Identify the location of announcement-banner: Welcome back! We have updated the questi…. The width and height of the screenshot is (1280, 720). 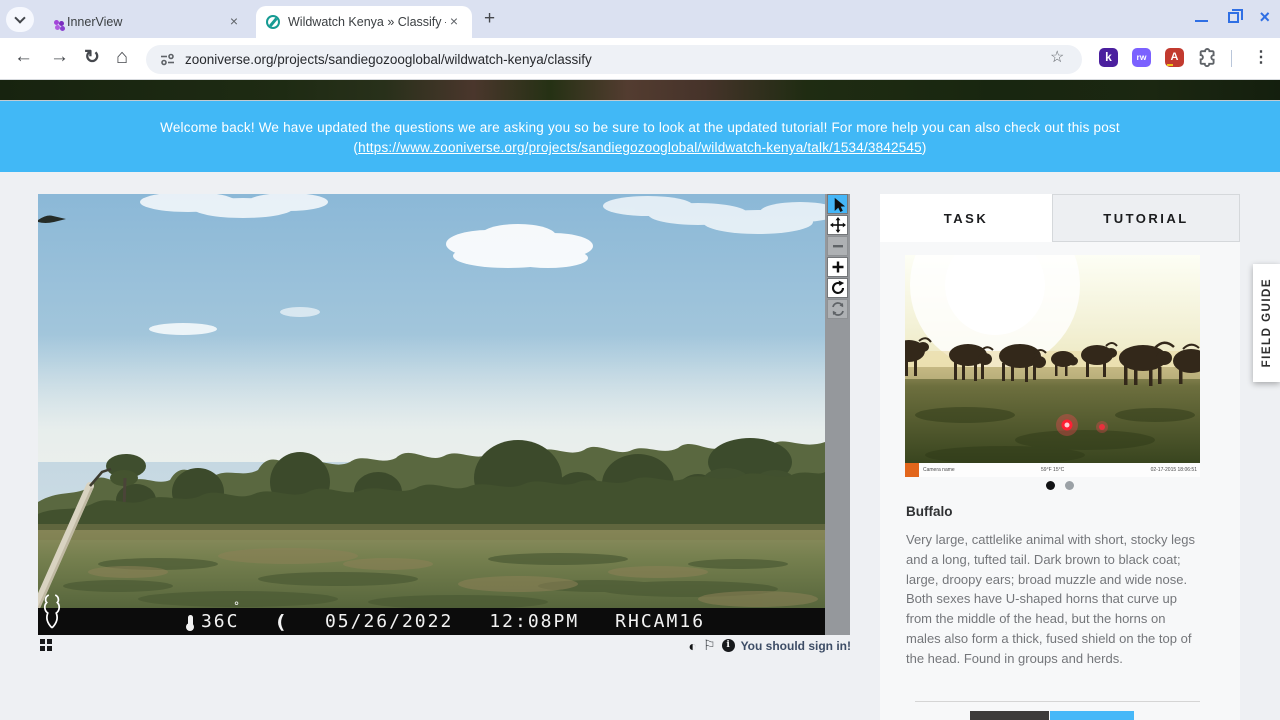
(640, 136).